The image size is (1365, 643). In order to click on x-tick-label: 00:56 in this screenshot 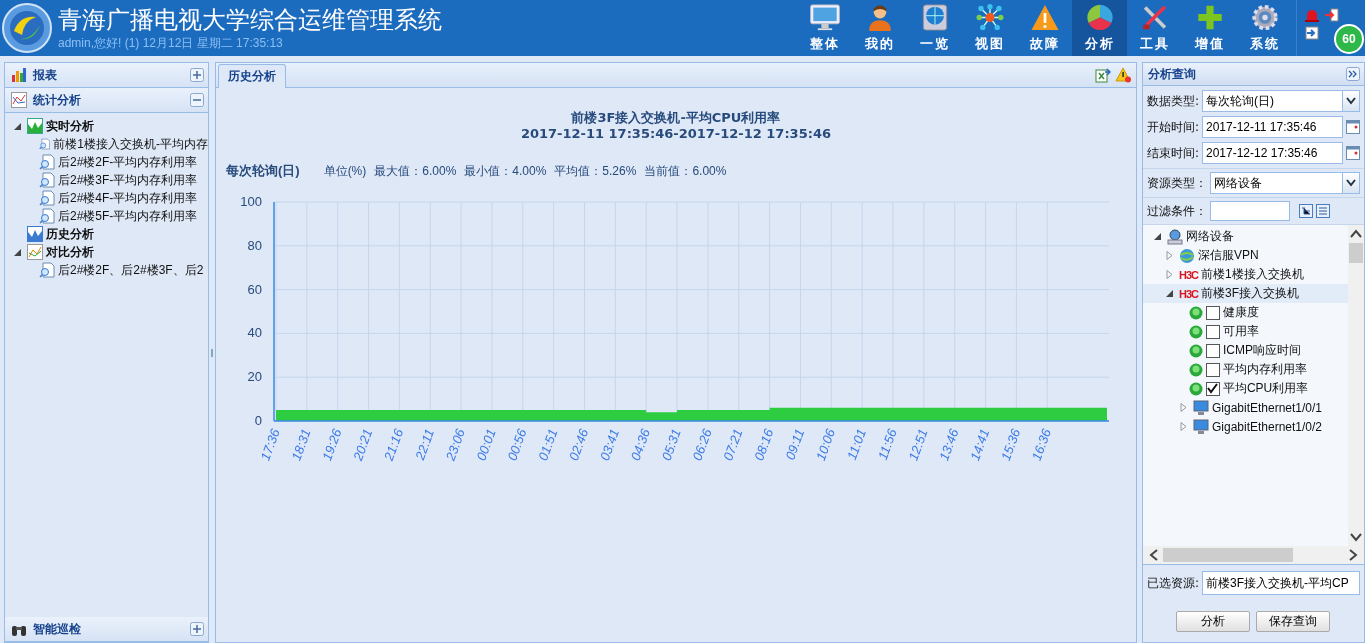, I will do `click(517, 444)`.